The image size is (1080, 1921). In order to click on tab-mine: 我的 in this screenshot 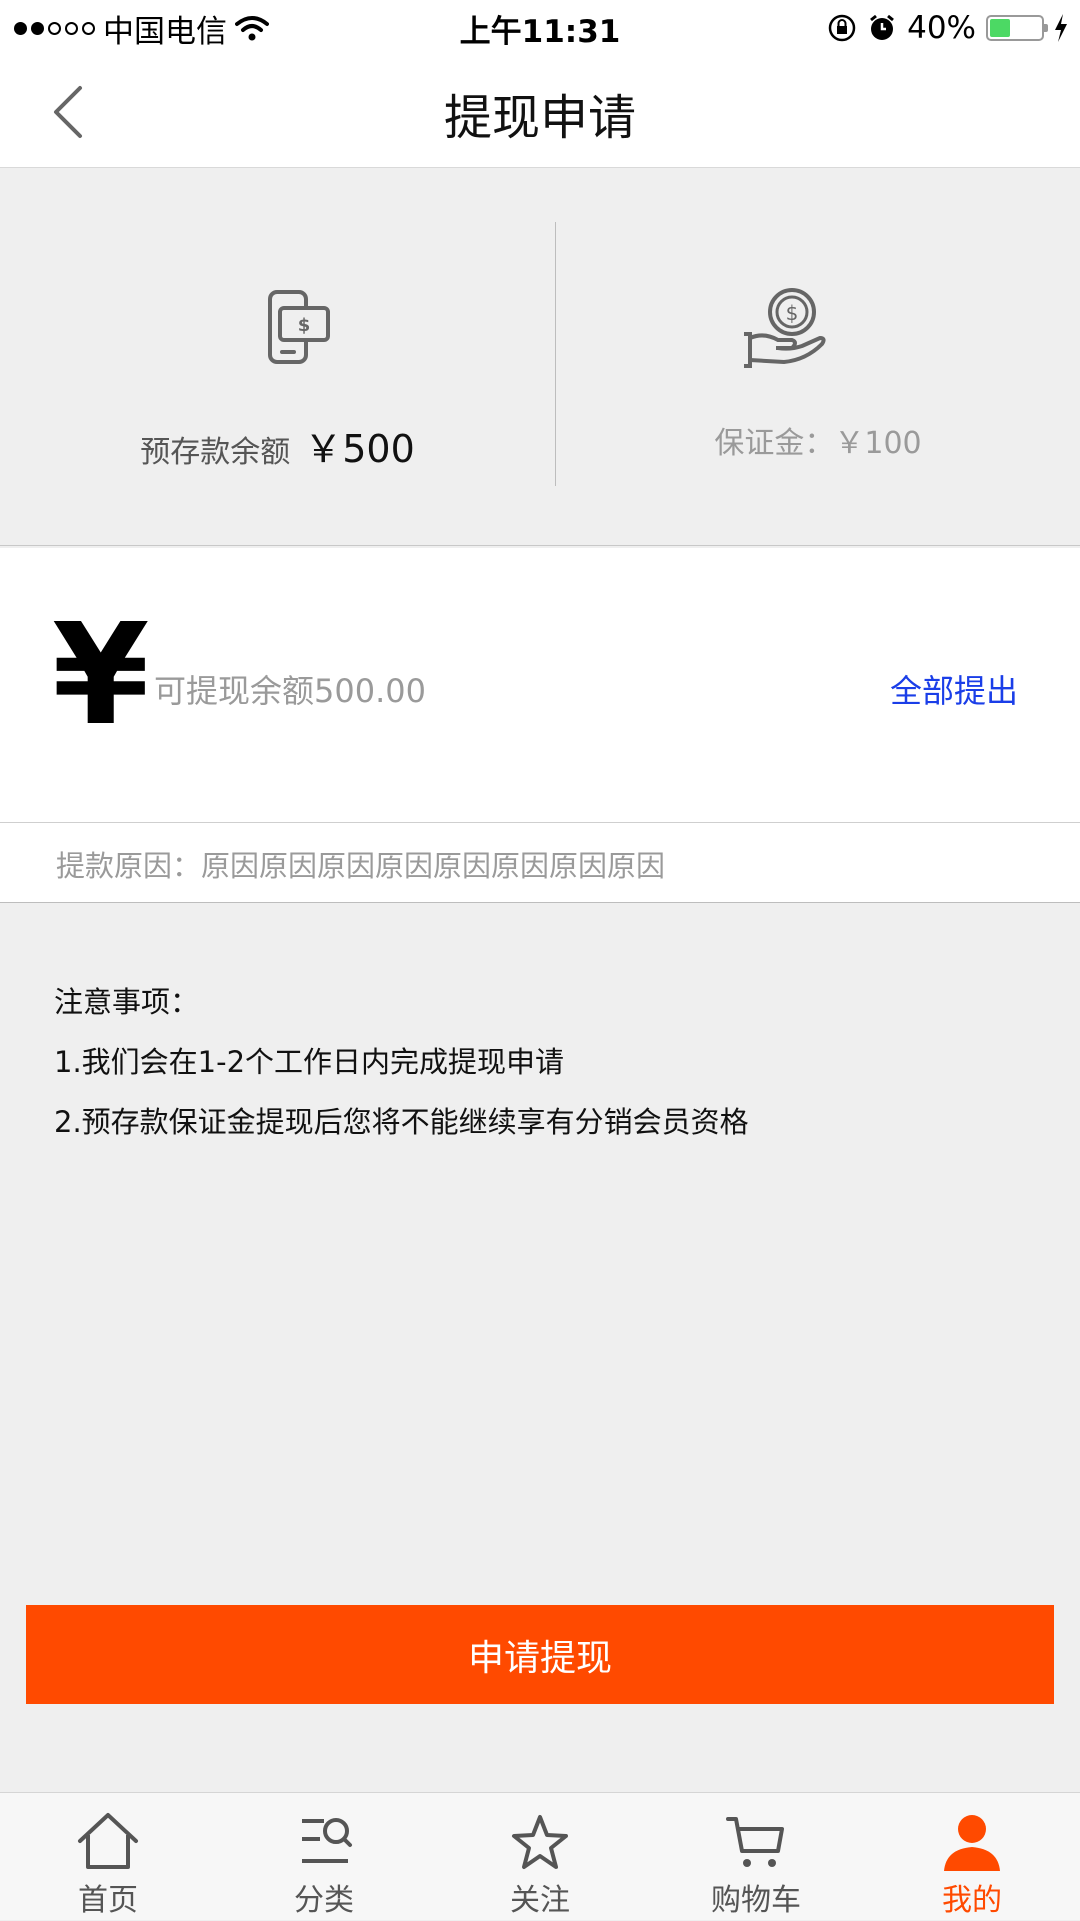, I will do `click(972, 1857)`.